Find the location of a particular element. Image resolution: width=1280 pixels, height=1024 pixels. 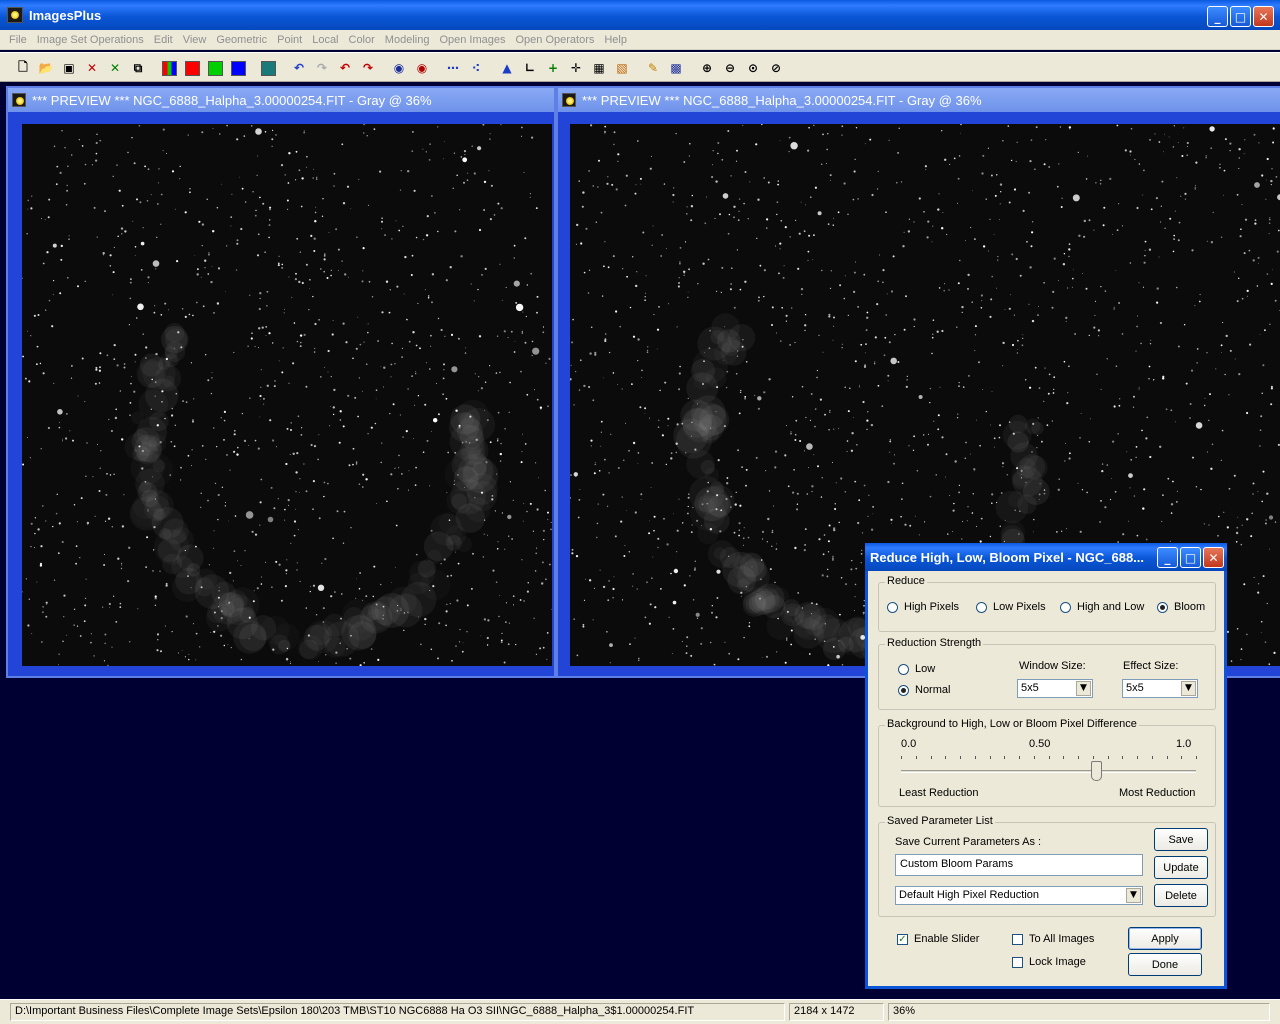

curves-icon: ∟ is located at coordinates (530, 68).